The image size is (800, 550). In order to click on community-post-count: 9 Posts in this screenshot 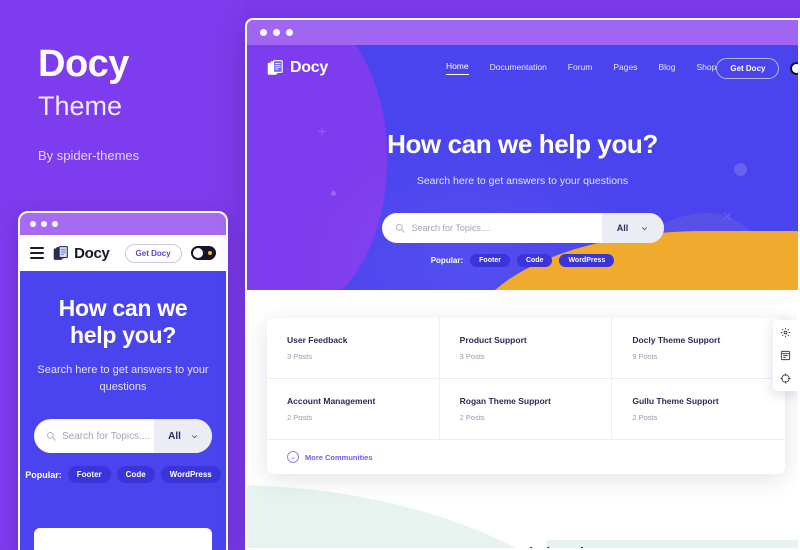, I will do `click(645, 356)`.